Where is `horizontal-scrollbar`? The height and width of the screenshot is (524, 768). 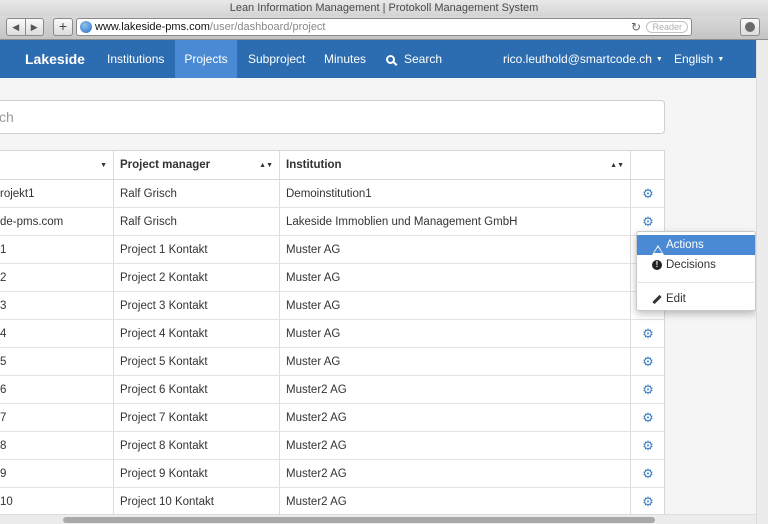 horizontal-scrollbar is located at coordinates (378, 519).